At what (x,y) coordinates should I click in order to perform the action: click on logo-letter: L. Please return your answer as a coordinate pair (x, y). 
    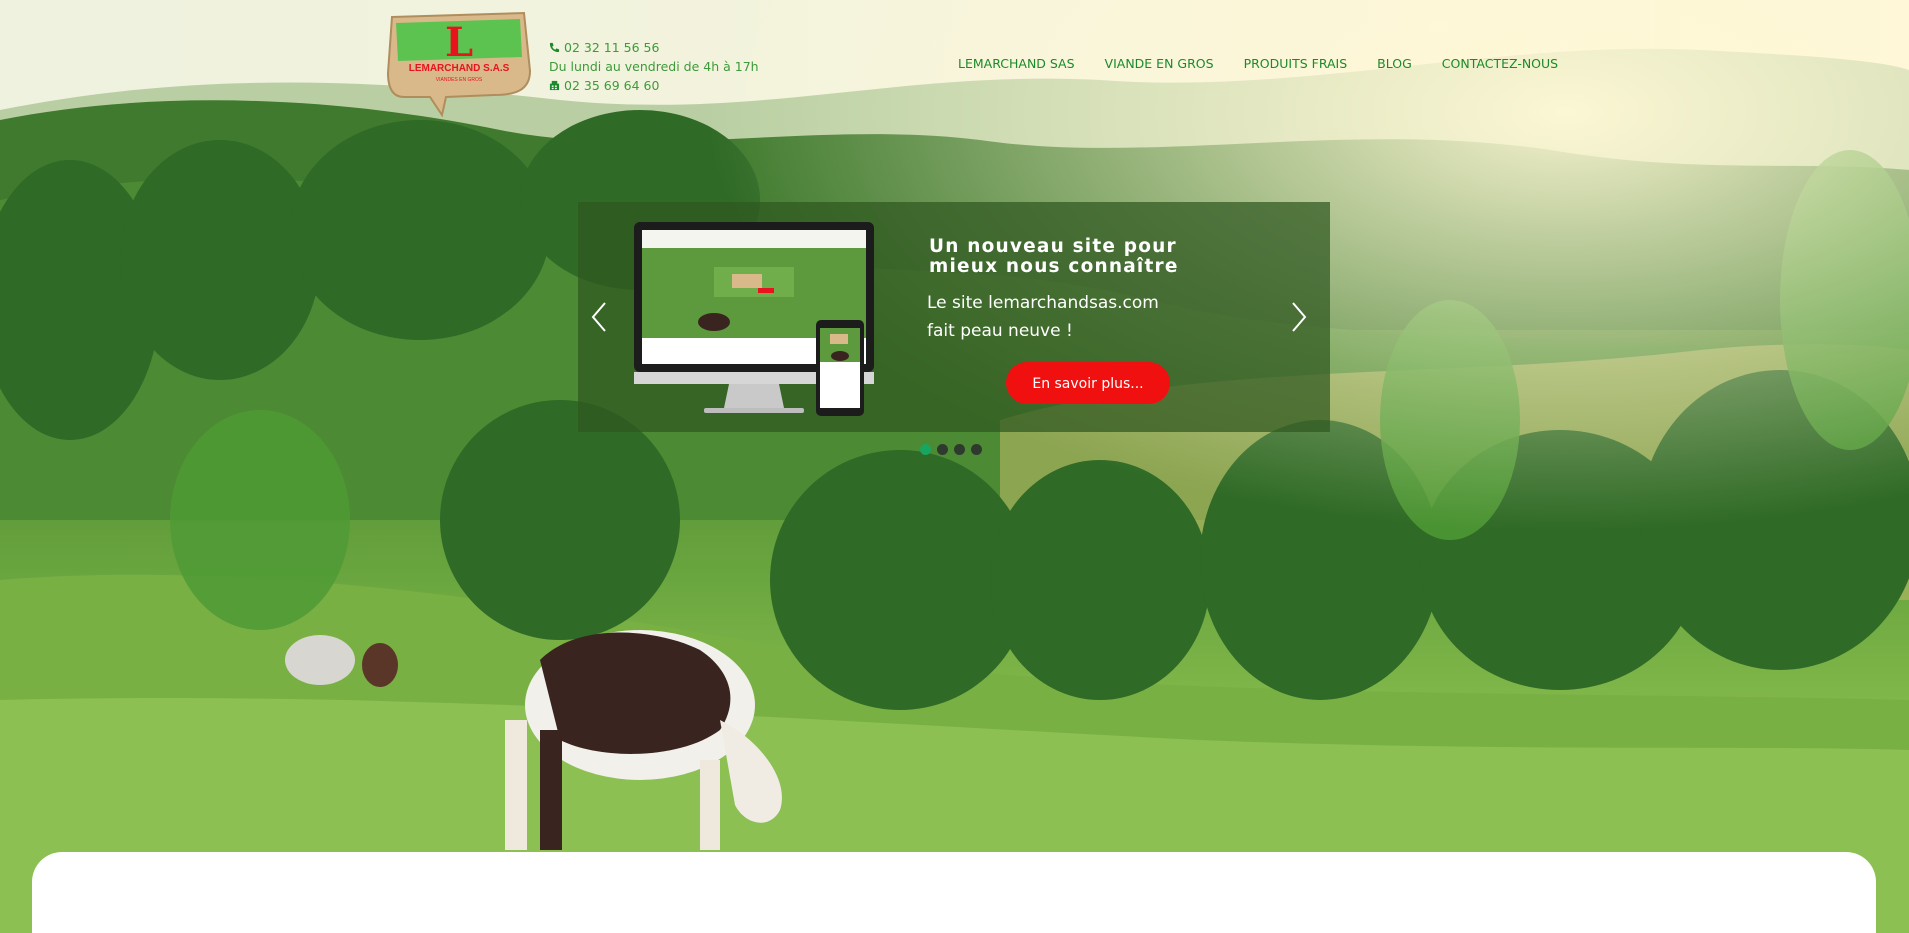
    Looking at the image, I should click on (459, 42).